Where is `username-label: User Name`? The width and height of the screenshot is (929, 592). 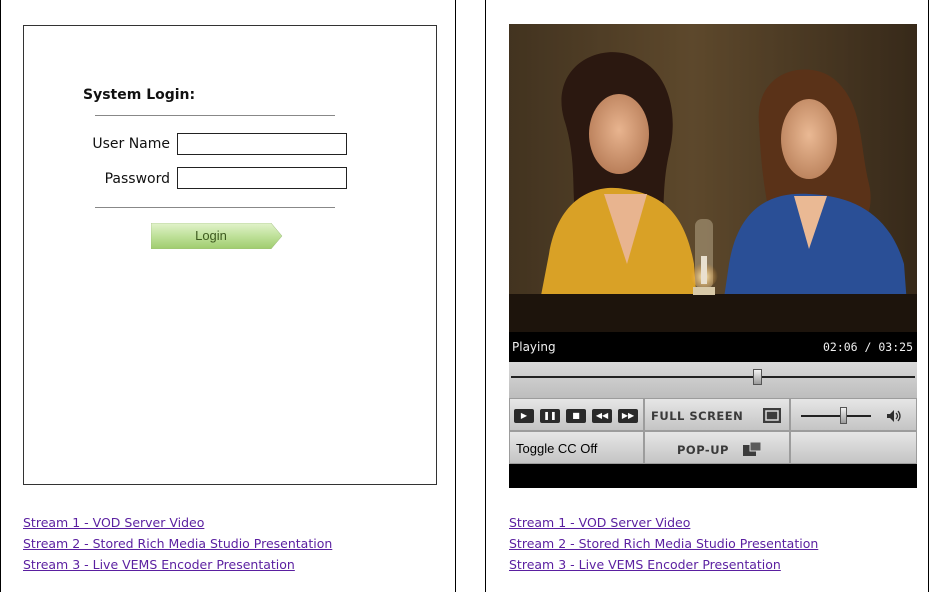
username-label: User Name is located at coordinates (131, 144).